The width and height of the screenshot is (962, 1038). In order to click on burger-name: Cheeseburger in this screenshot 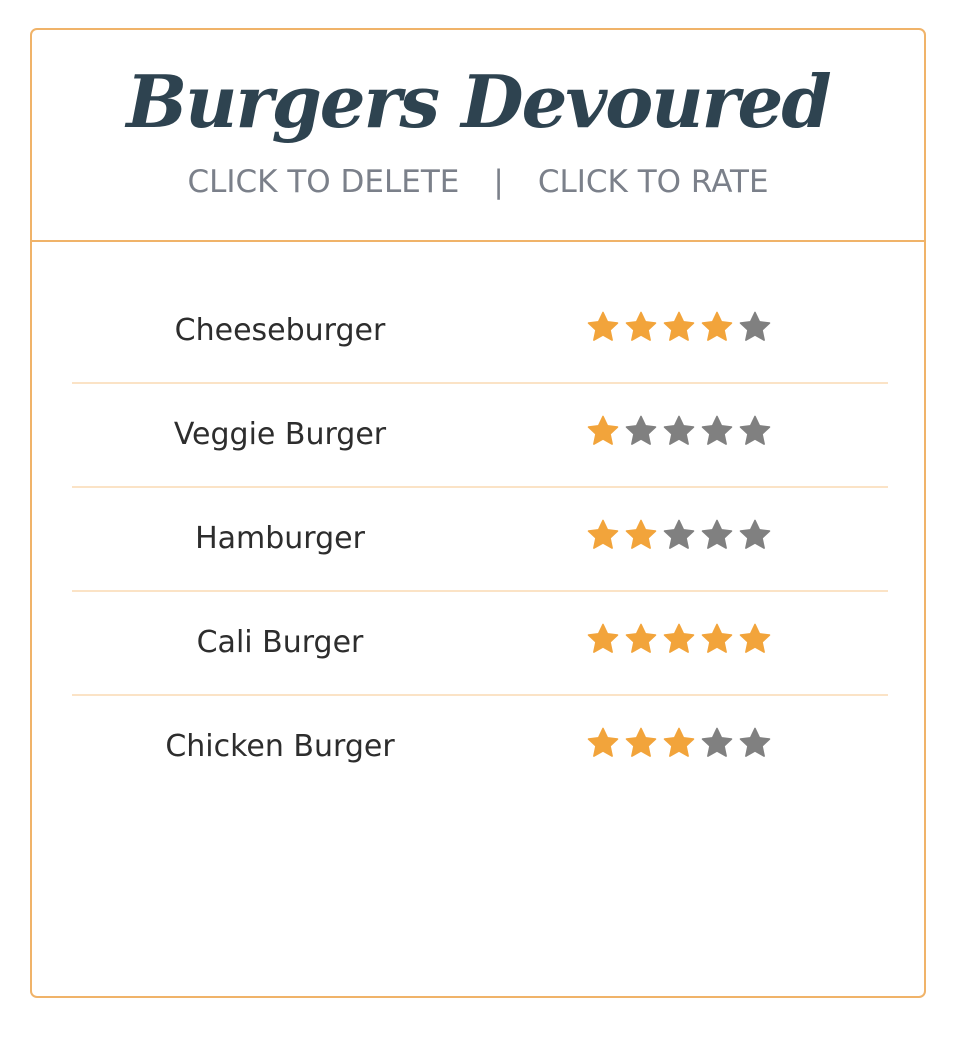, I will do `click(280, 331)`.